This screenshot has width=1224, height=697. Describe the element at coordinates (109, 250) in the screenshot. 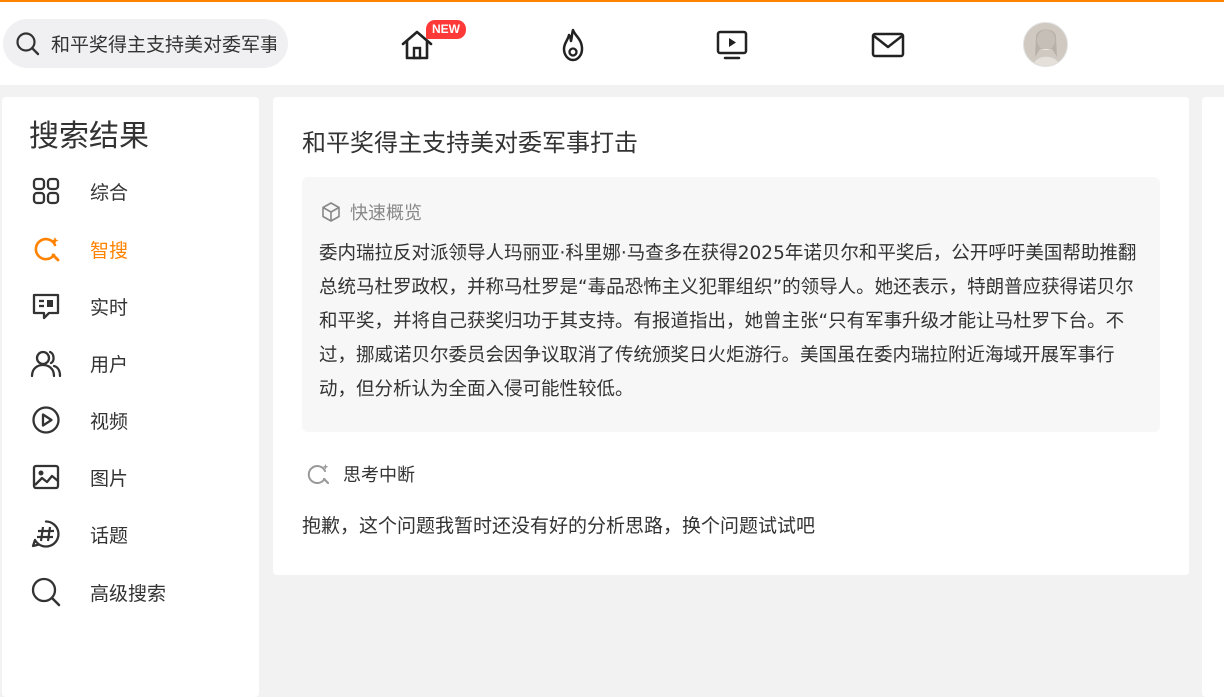

I see `sidebar-item-label: 智搜` at that location.